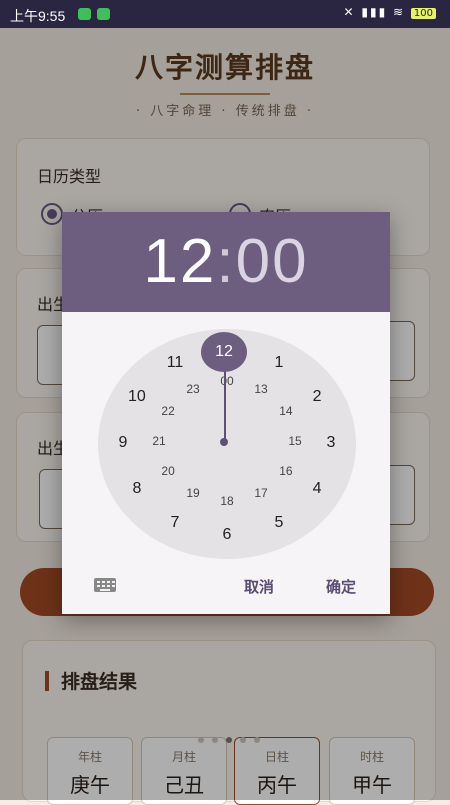 Image resolution: width=450 pixels, height=805 pixels. I want to click on minute-display: 00, so click(272, 261).